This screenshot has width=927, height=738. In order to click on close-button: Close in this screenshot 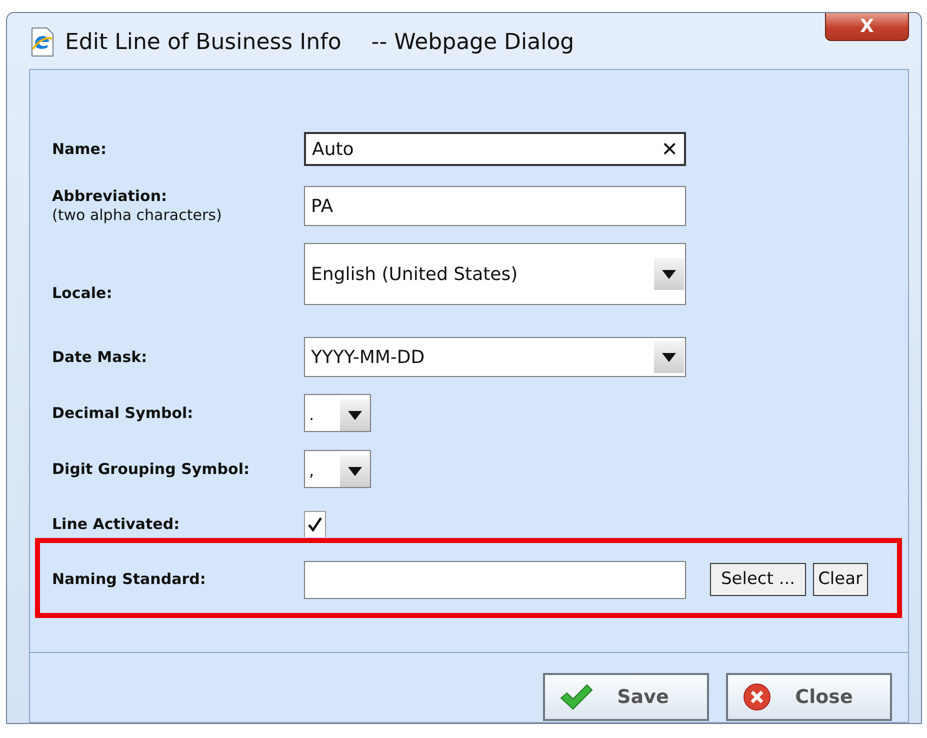, I will do `click(809, 697)`.